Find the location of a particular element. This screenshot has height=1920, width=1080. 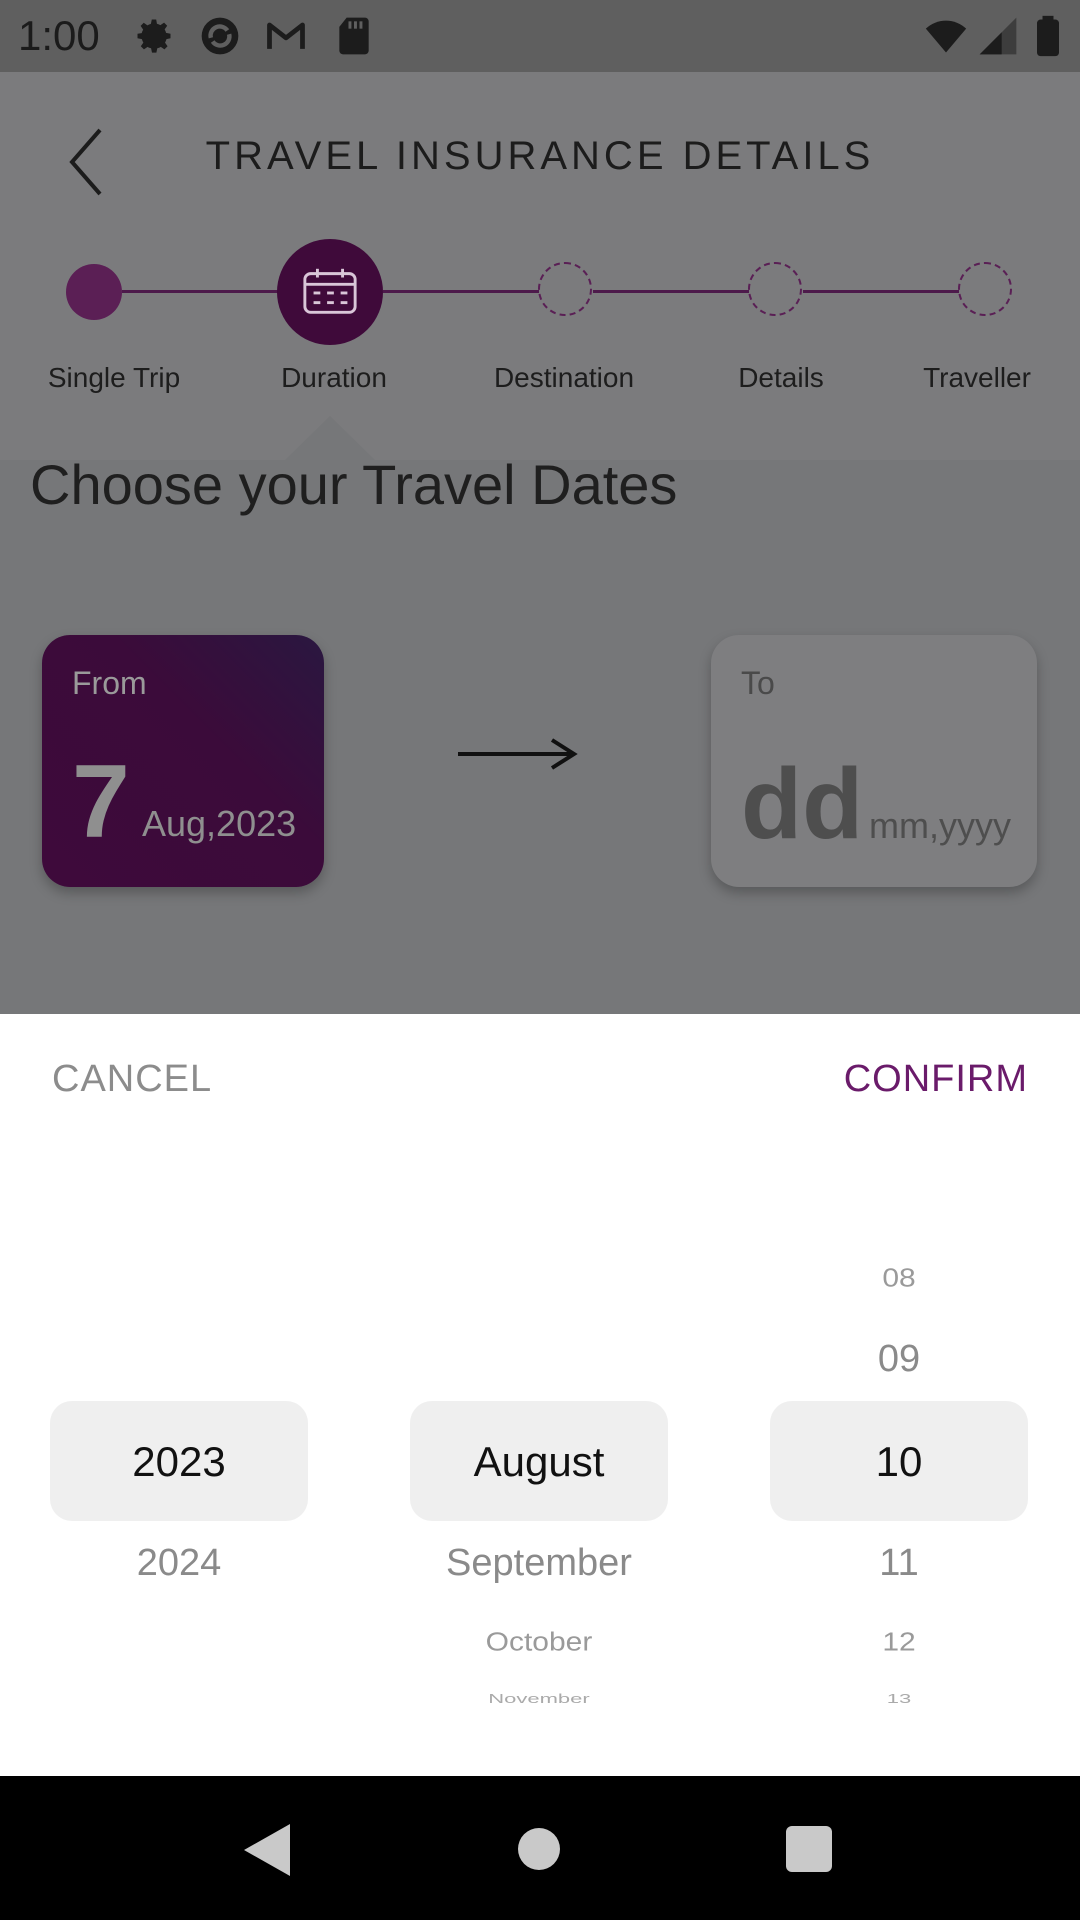

sync-icon is located at coordinates (220, 36).